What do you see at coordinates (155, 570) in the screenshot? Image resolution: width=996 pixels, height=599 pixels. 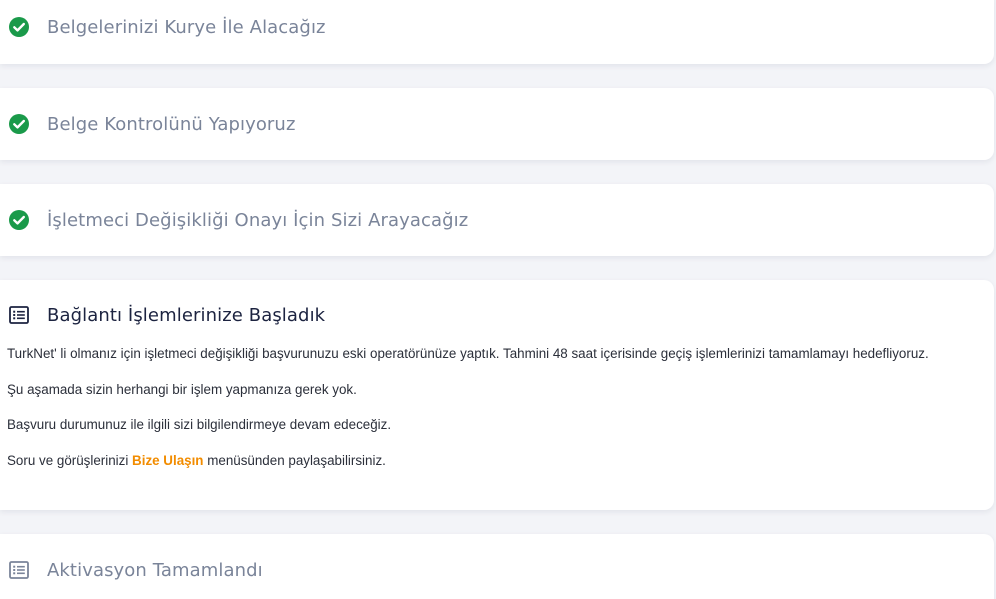 I see `step-title: Aktivasyon Tamamlandı` at bounding box center [155, 570].